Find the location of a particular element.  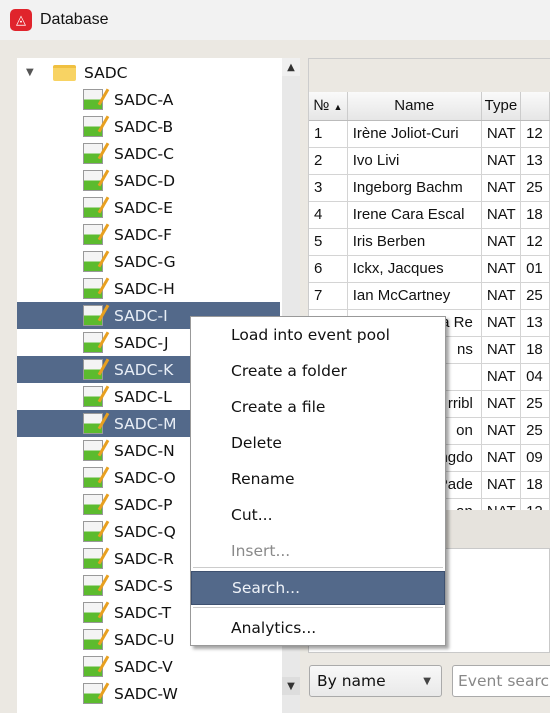

tree-item-label: SADC-K is located at coordinates (144, 369).